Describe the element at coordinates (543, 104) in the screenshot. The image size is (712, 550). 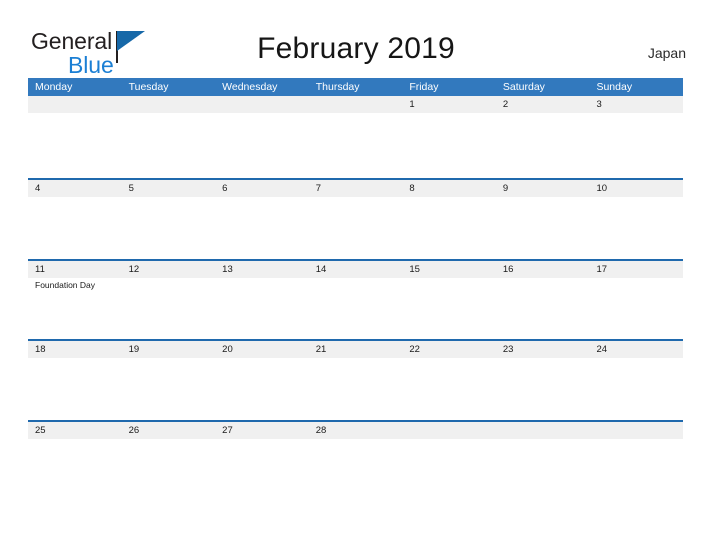
I see `day-cell: 2` at that location.